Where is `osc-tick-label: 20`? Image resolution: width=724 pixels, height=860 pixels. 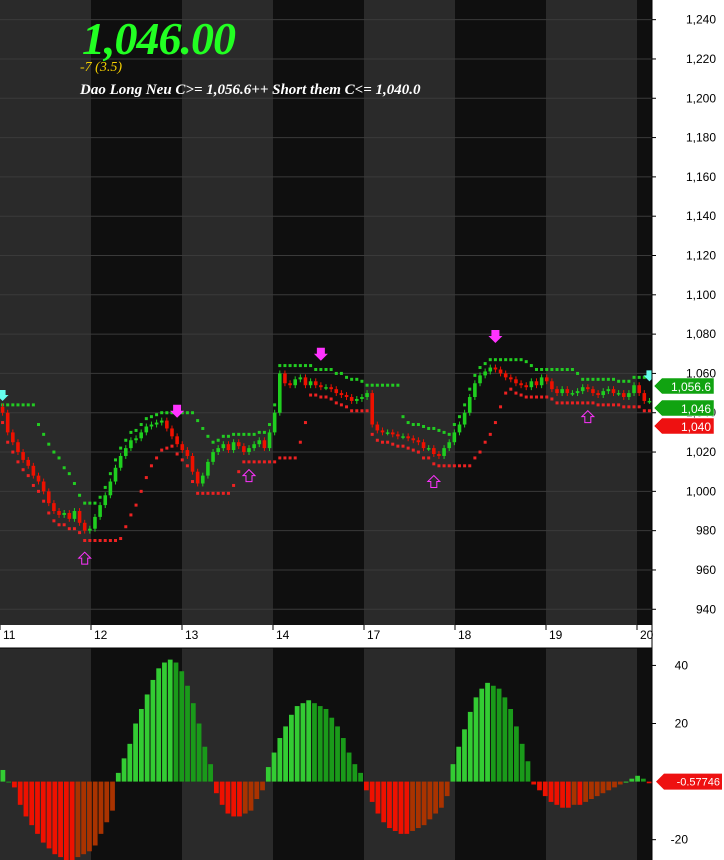 osc-tick-label: 20 is located at coordinates (682, 724).